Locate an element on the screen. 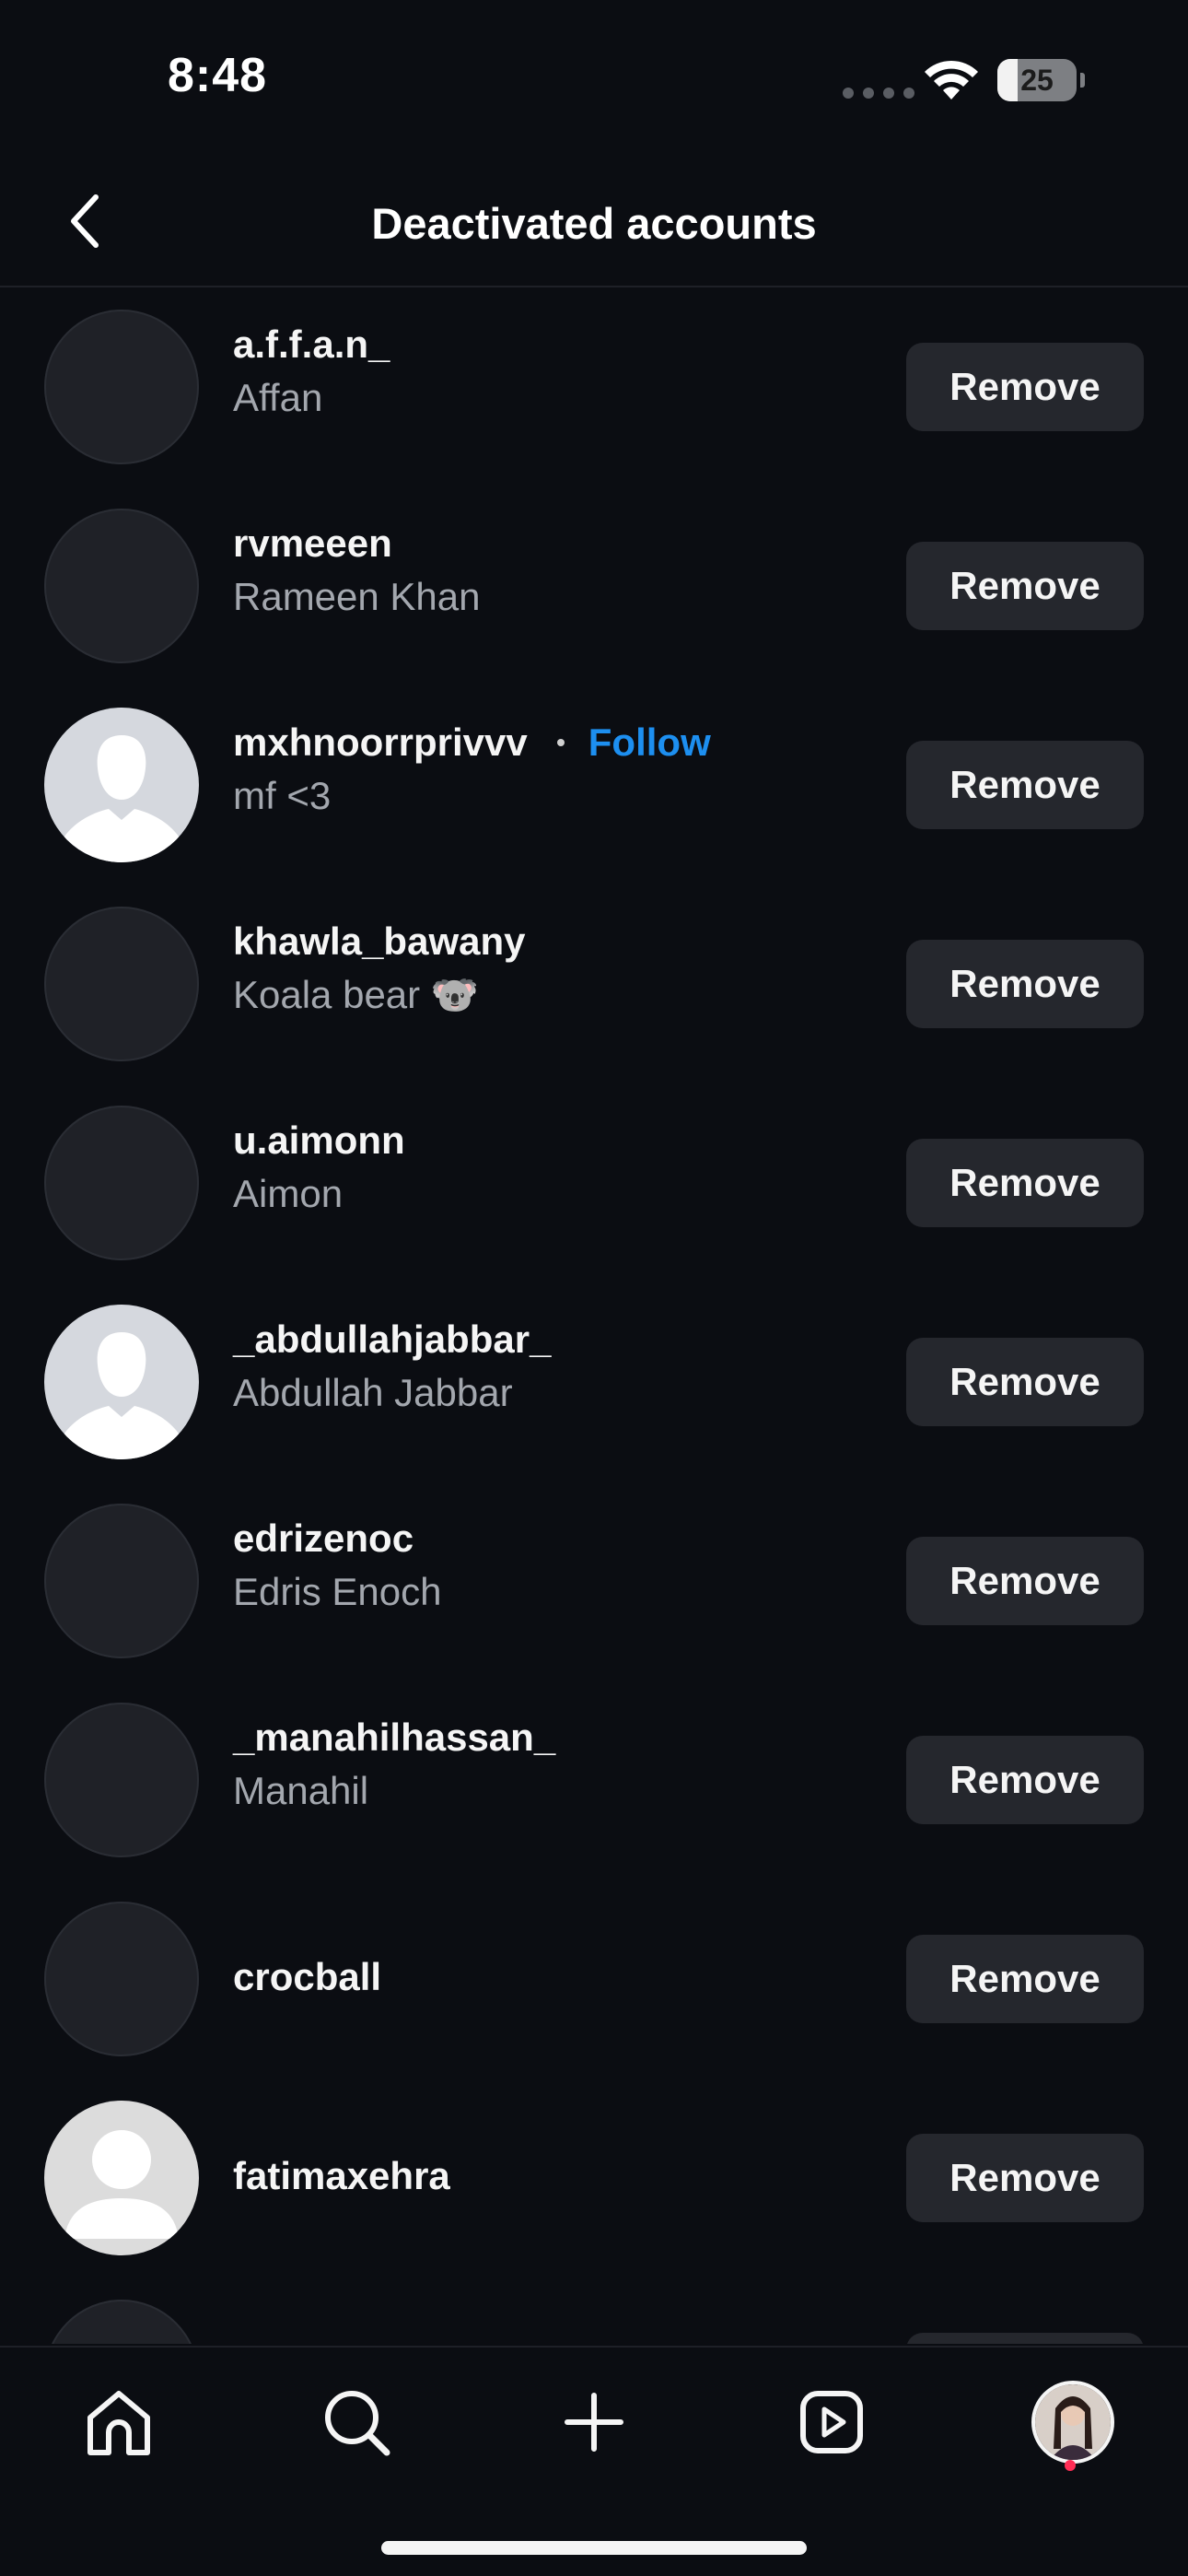  username-line: fatimaxehra is located at coordinates (341, 2176).